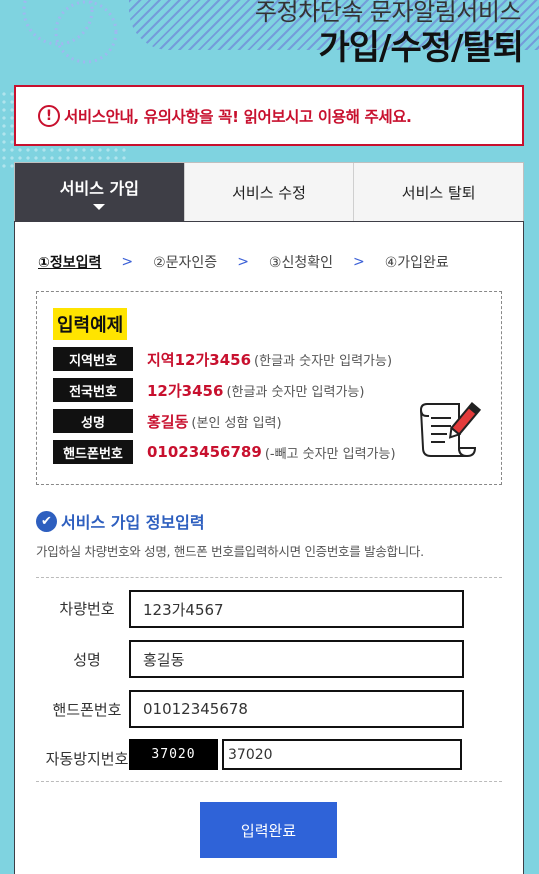 The width and height of the screenshot is (539, 874). I want to click on submit-button: 입력완료, so click(268, 830).